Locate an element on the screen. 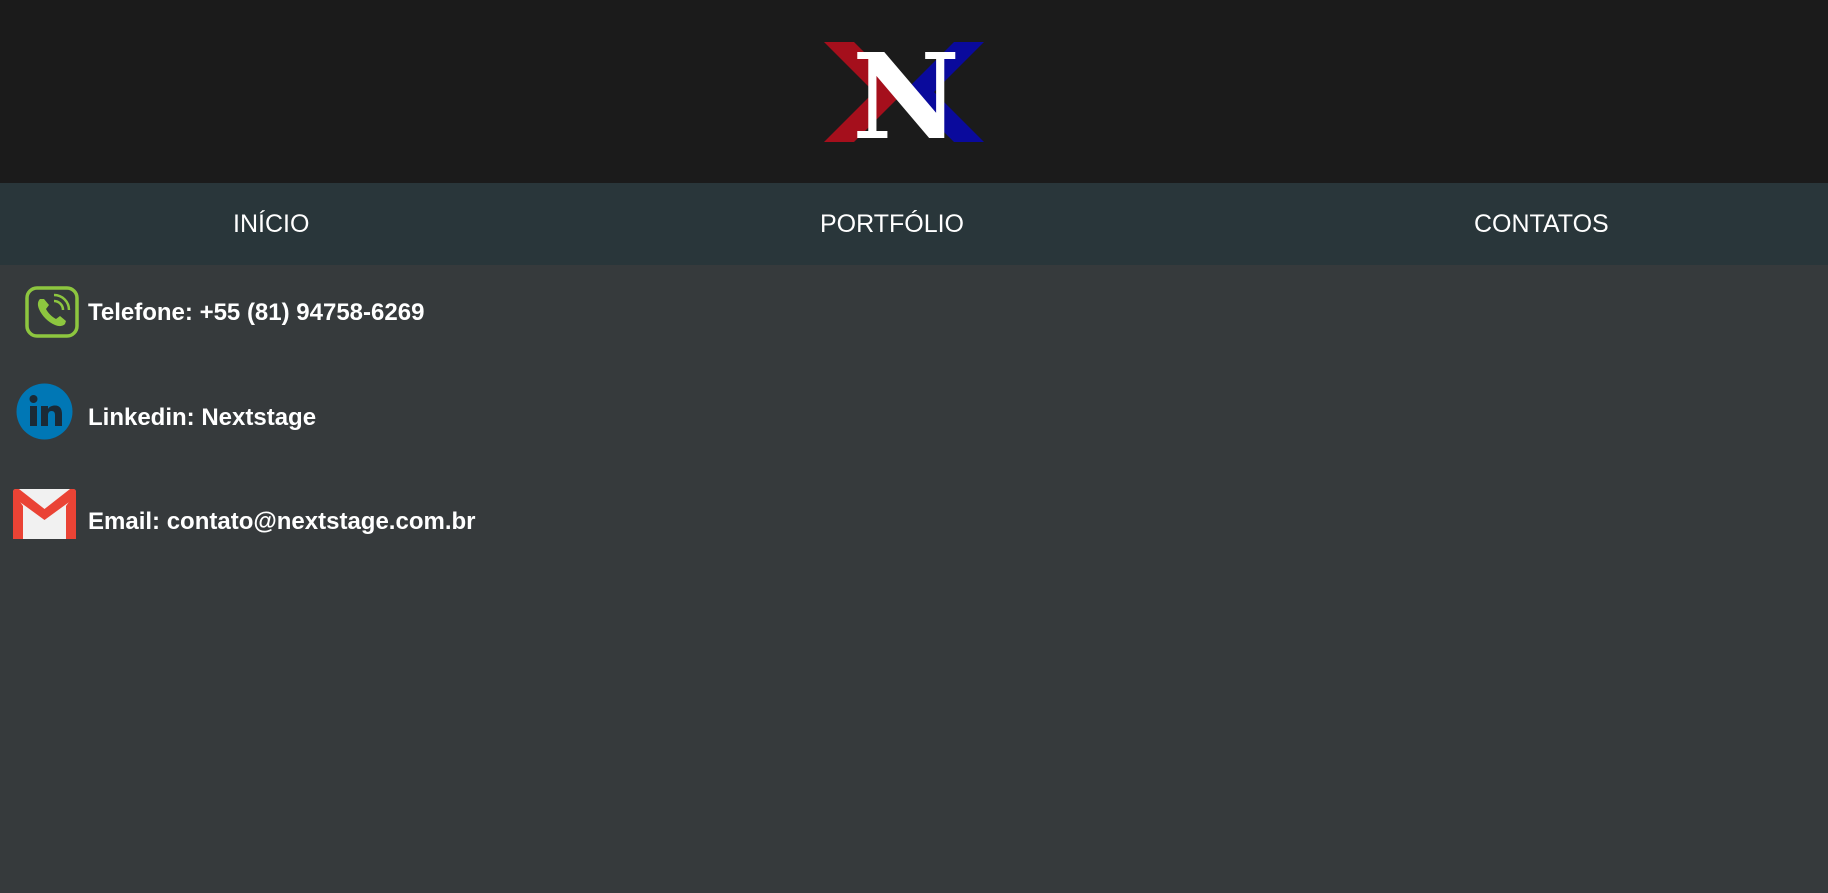  nav-item-portfolio: PORTFÓLIO is located at coordinates (892, 224).